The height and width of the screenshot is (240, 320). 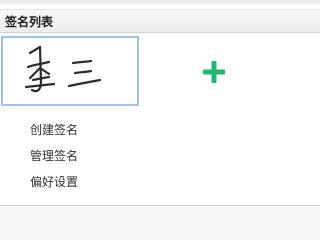 I want to click on bottom-area, so click(x=160, y=223).